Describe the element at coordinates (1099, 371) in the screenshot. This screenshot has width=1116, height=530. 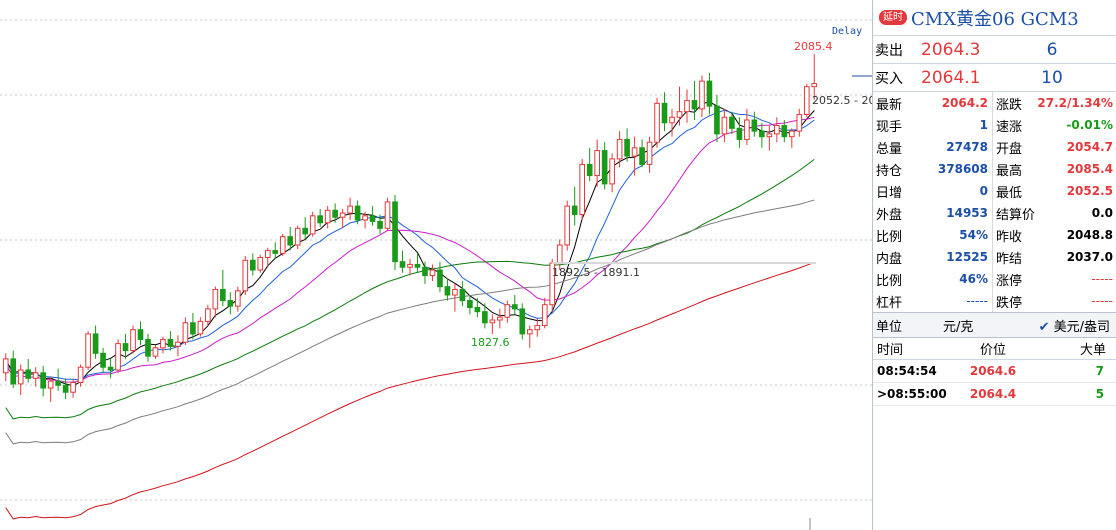
I see `tick-size: 7` at that location.